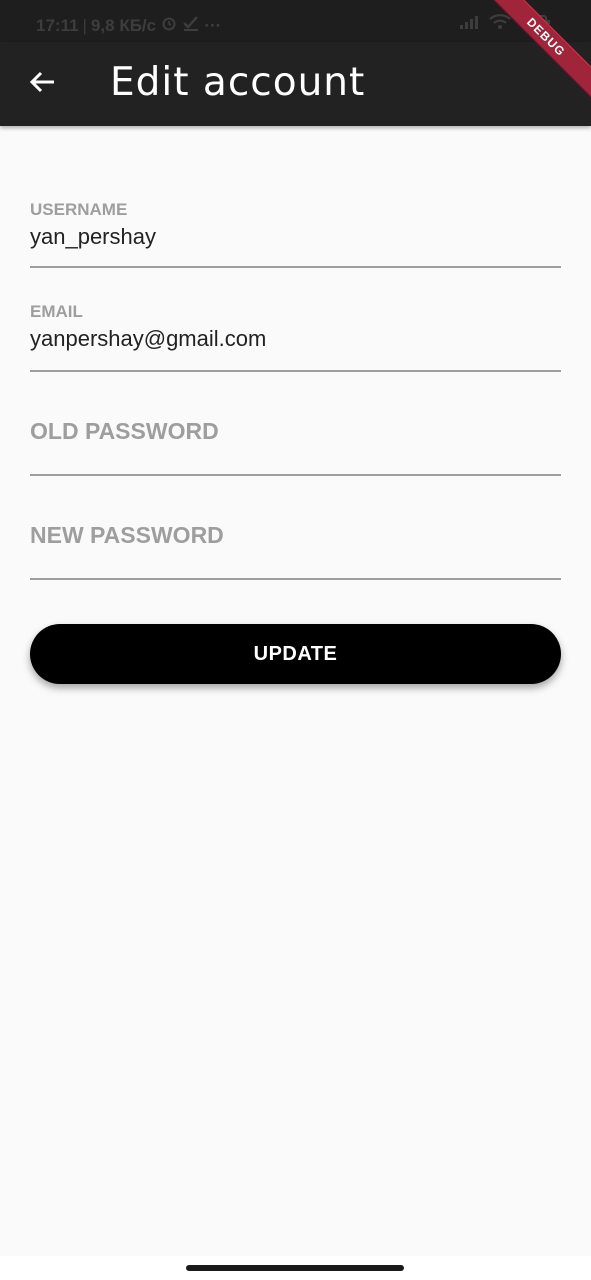  I want to click on new-password-placeholder: NEW PASSWORD, so click(127, 535).